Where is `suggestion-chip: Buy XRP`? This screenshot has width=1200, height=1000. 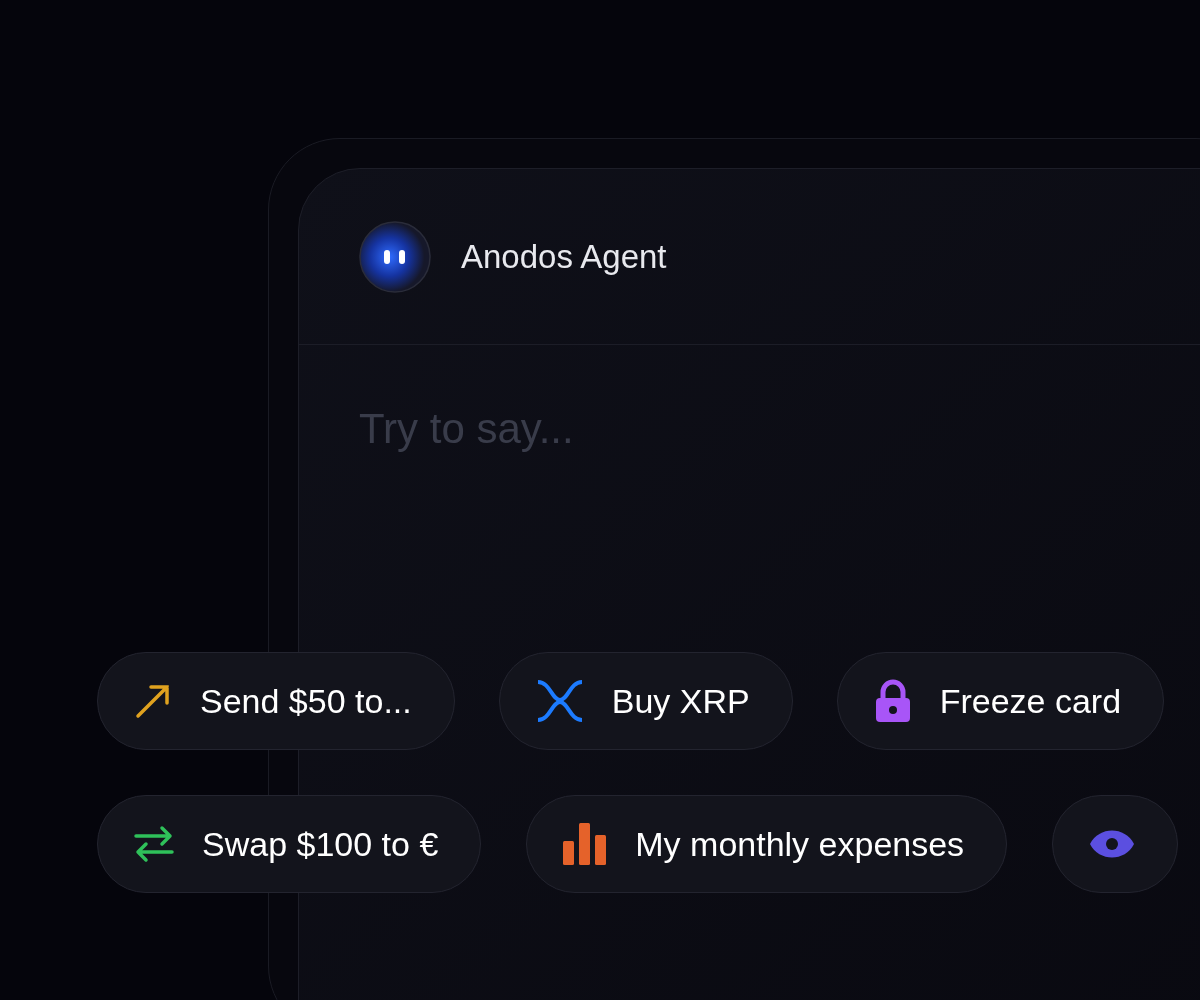 suggestion-chip: Buy XRP is located at coordinates (645, 701).